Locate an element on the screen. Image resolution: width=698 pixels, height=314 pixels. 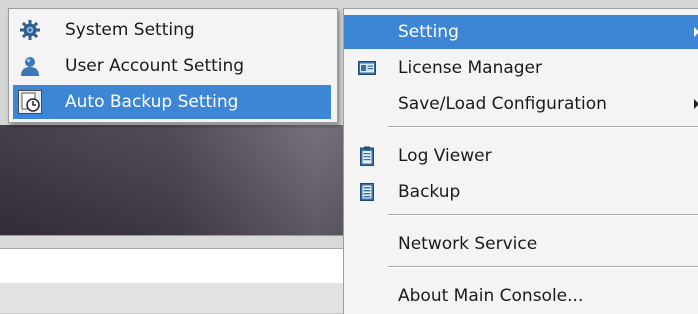
license-card-icon is located at coordinates (367, 68).